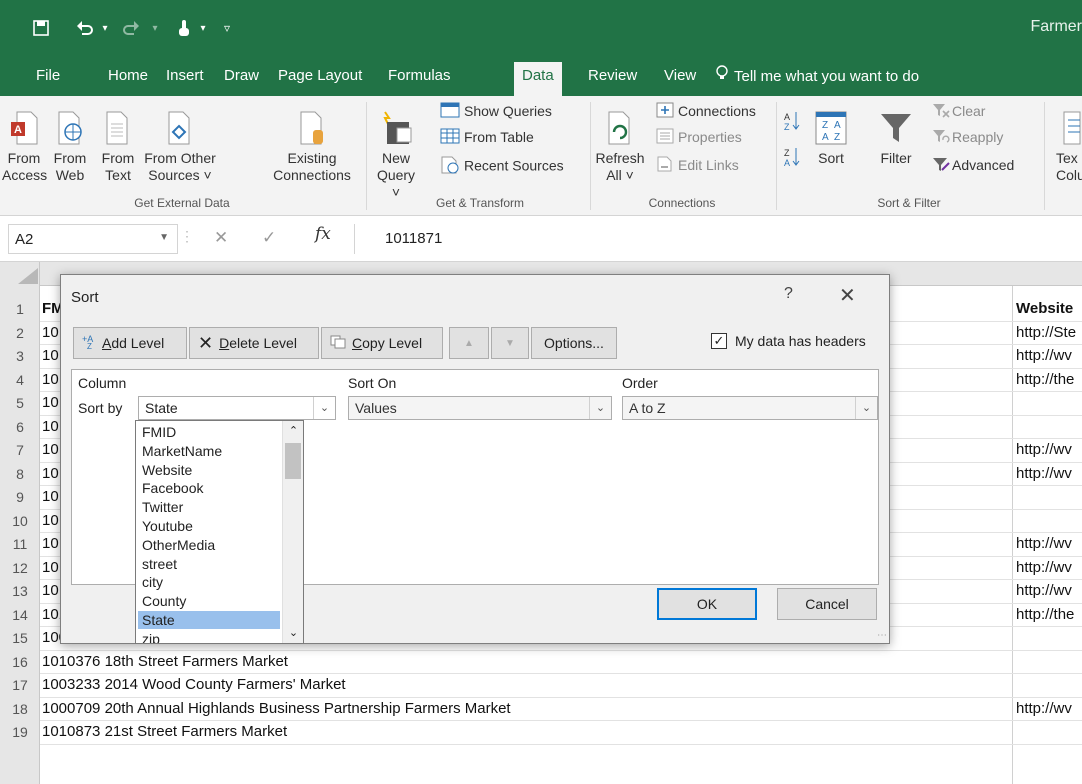  I want to click on row-number: 14, so click(20, 615).